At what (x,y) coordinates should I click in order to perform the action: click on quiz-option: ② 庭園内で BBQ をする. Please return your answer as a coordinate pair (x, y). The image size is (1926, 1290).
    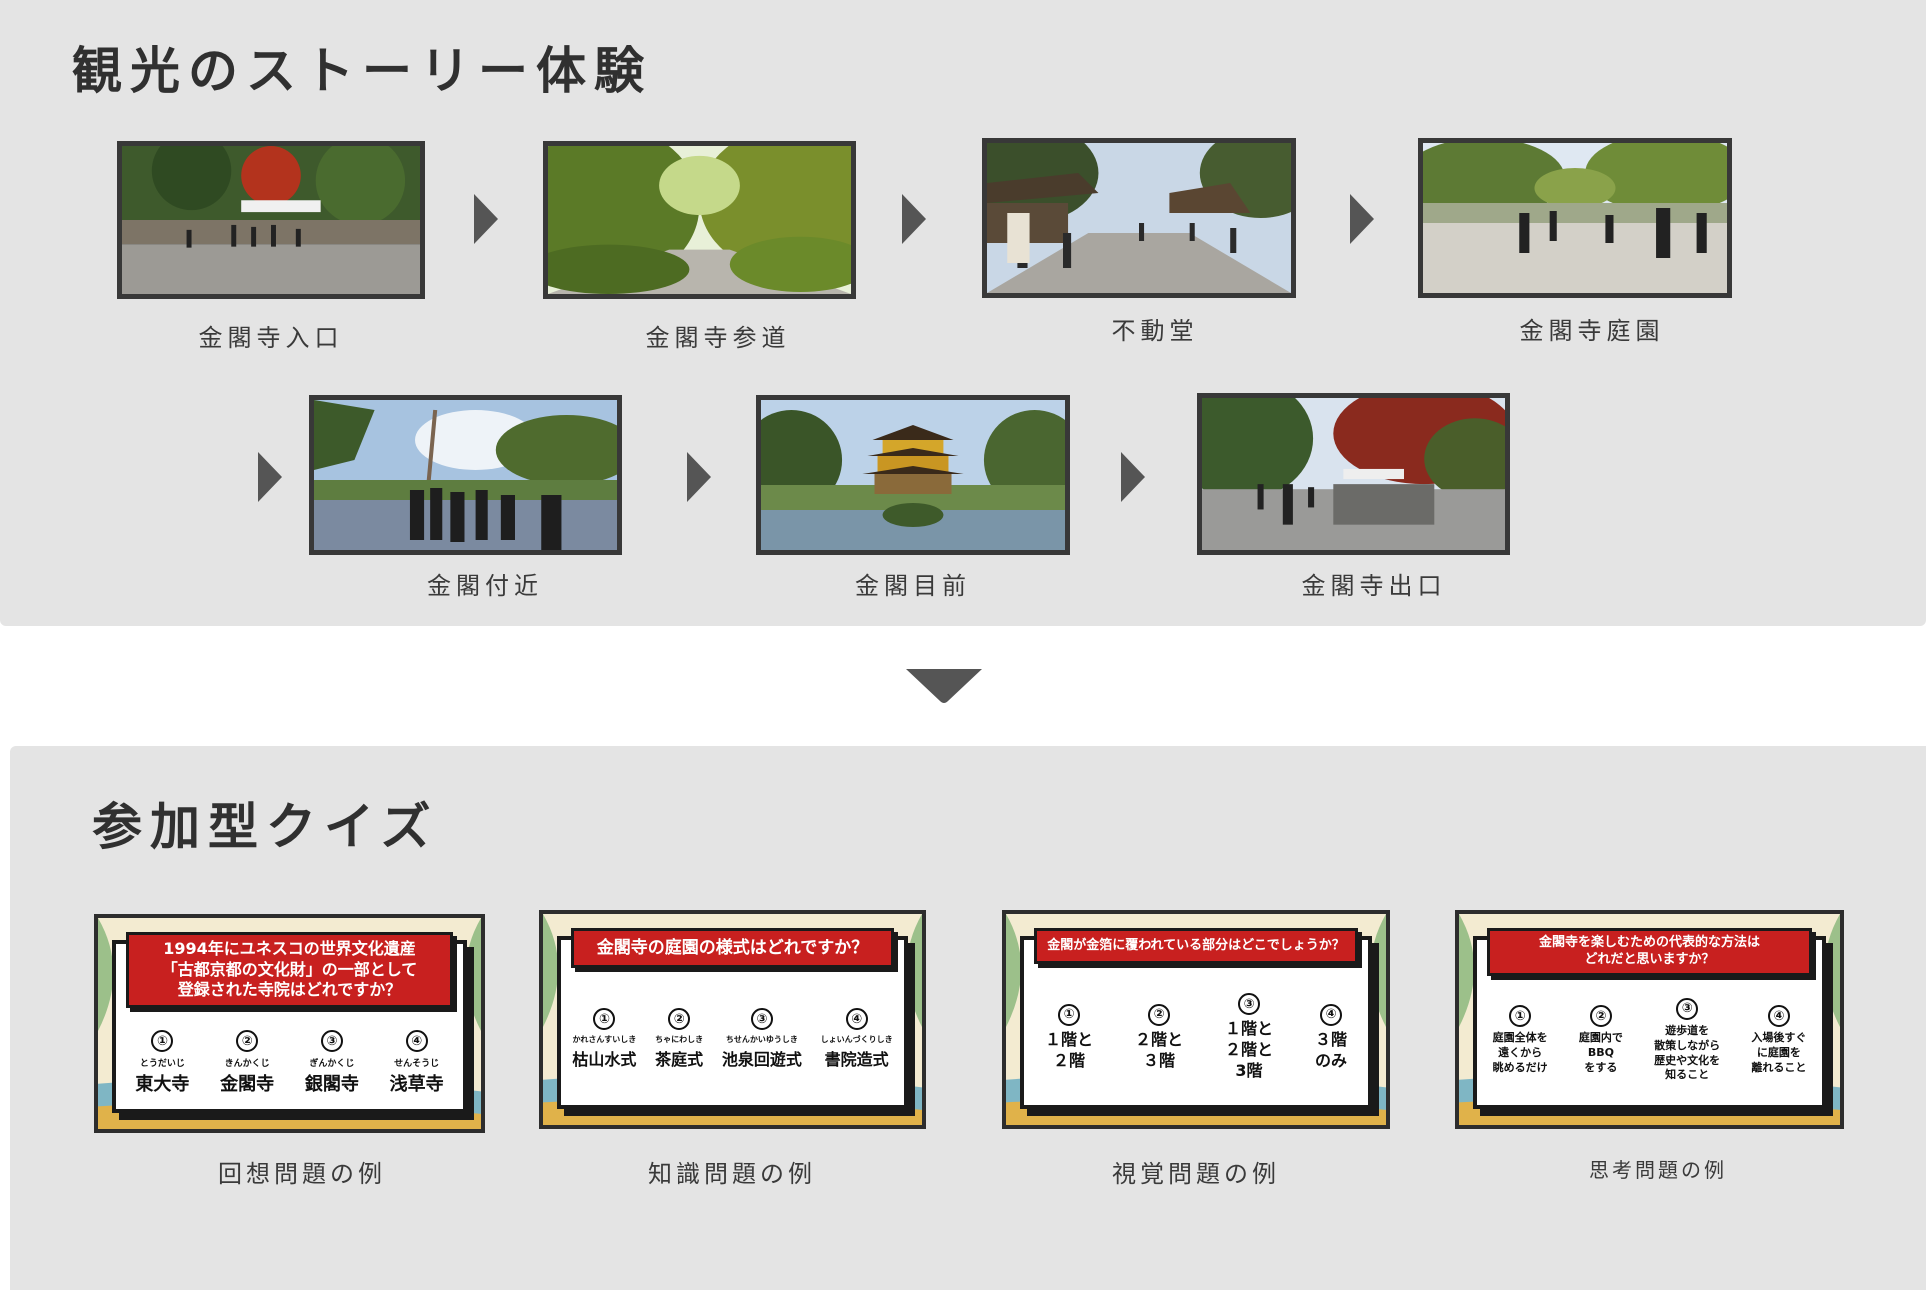
    Looking at the image, I should click on (1601, 1040).